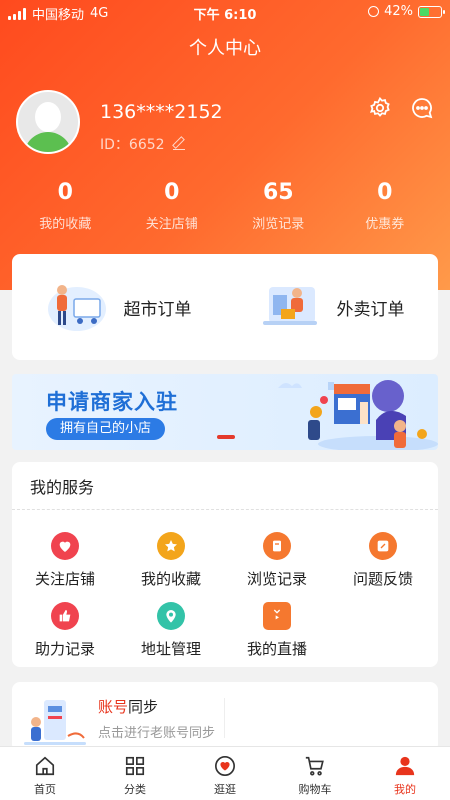  Describe the element at coordinates (370, 309) in the screenshot. I see `takeout-orders-label: 外卖订单` at that location.